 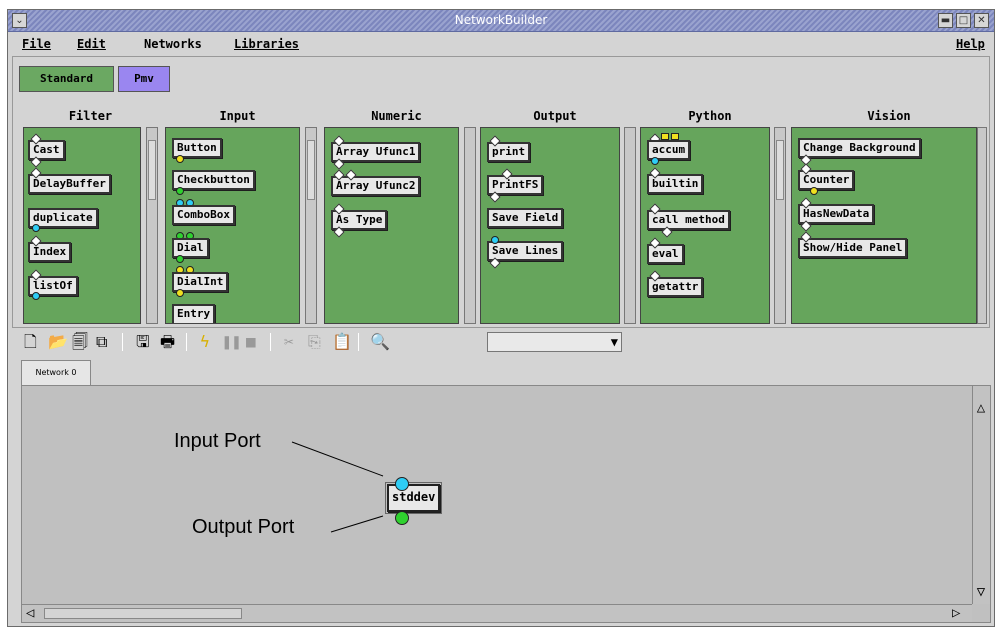 What do you see at coordinates (30, 342) in the screenshot?
I see `new-file-icon: 🗋` at bounding box center [30, 342].